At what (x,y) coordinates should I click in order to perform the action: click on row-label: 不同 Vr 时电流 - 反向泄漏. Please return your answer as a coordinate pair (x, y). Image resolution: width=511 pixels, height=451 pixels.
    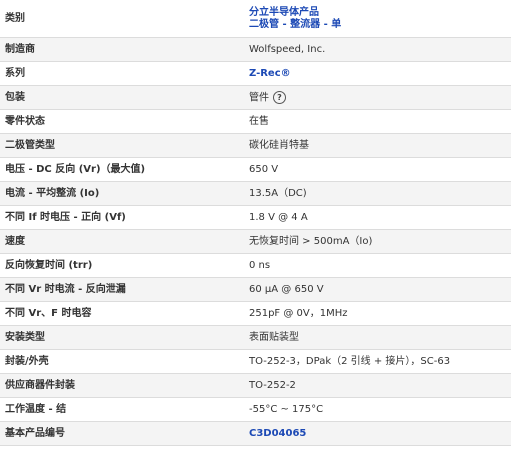
    Looking at the image, I should click on (122, 289).